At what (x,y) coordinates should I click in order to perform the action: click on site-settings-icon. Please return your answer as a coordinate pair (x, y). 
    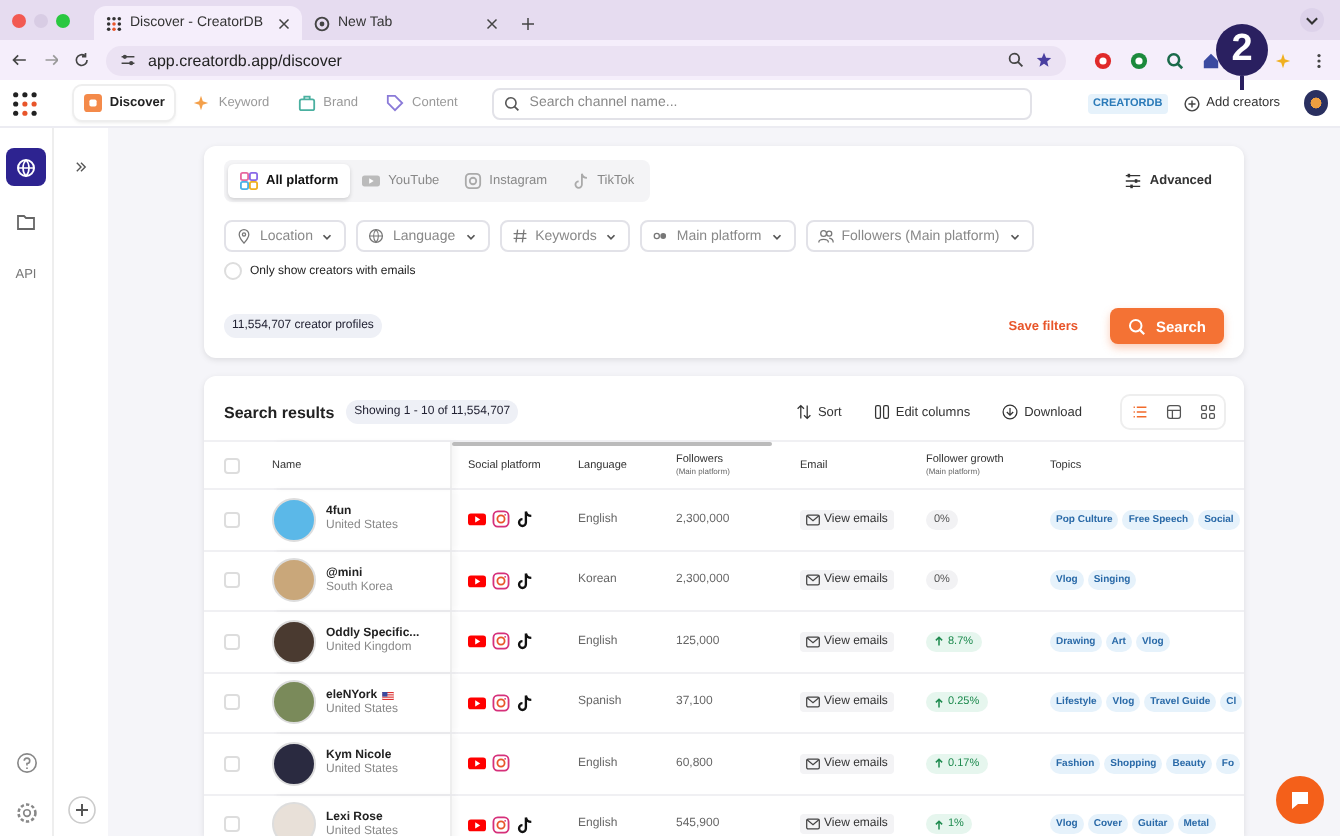
    Looking at the image, I should click on (128, 60).